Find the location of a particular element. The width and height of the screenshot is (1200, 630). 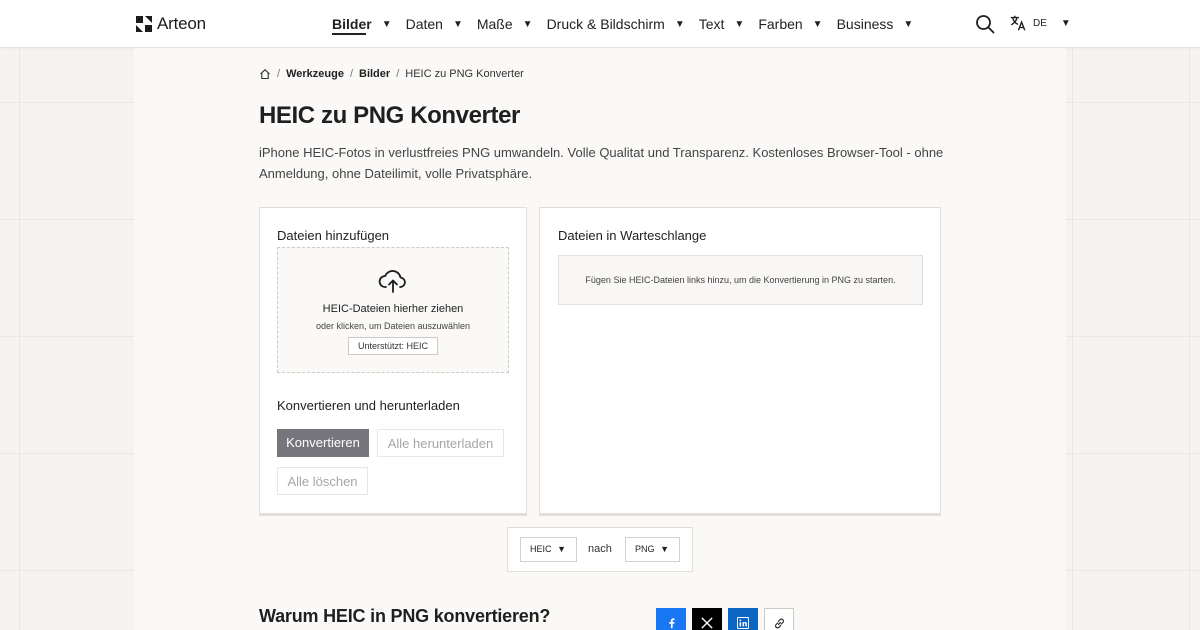

target-format-value: PNG is located at coordinates (645, 549).